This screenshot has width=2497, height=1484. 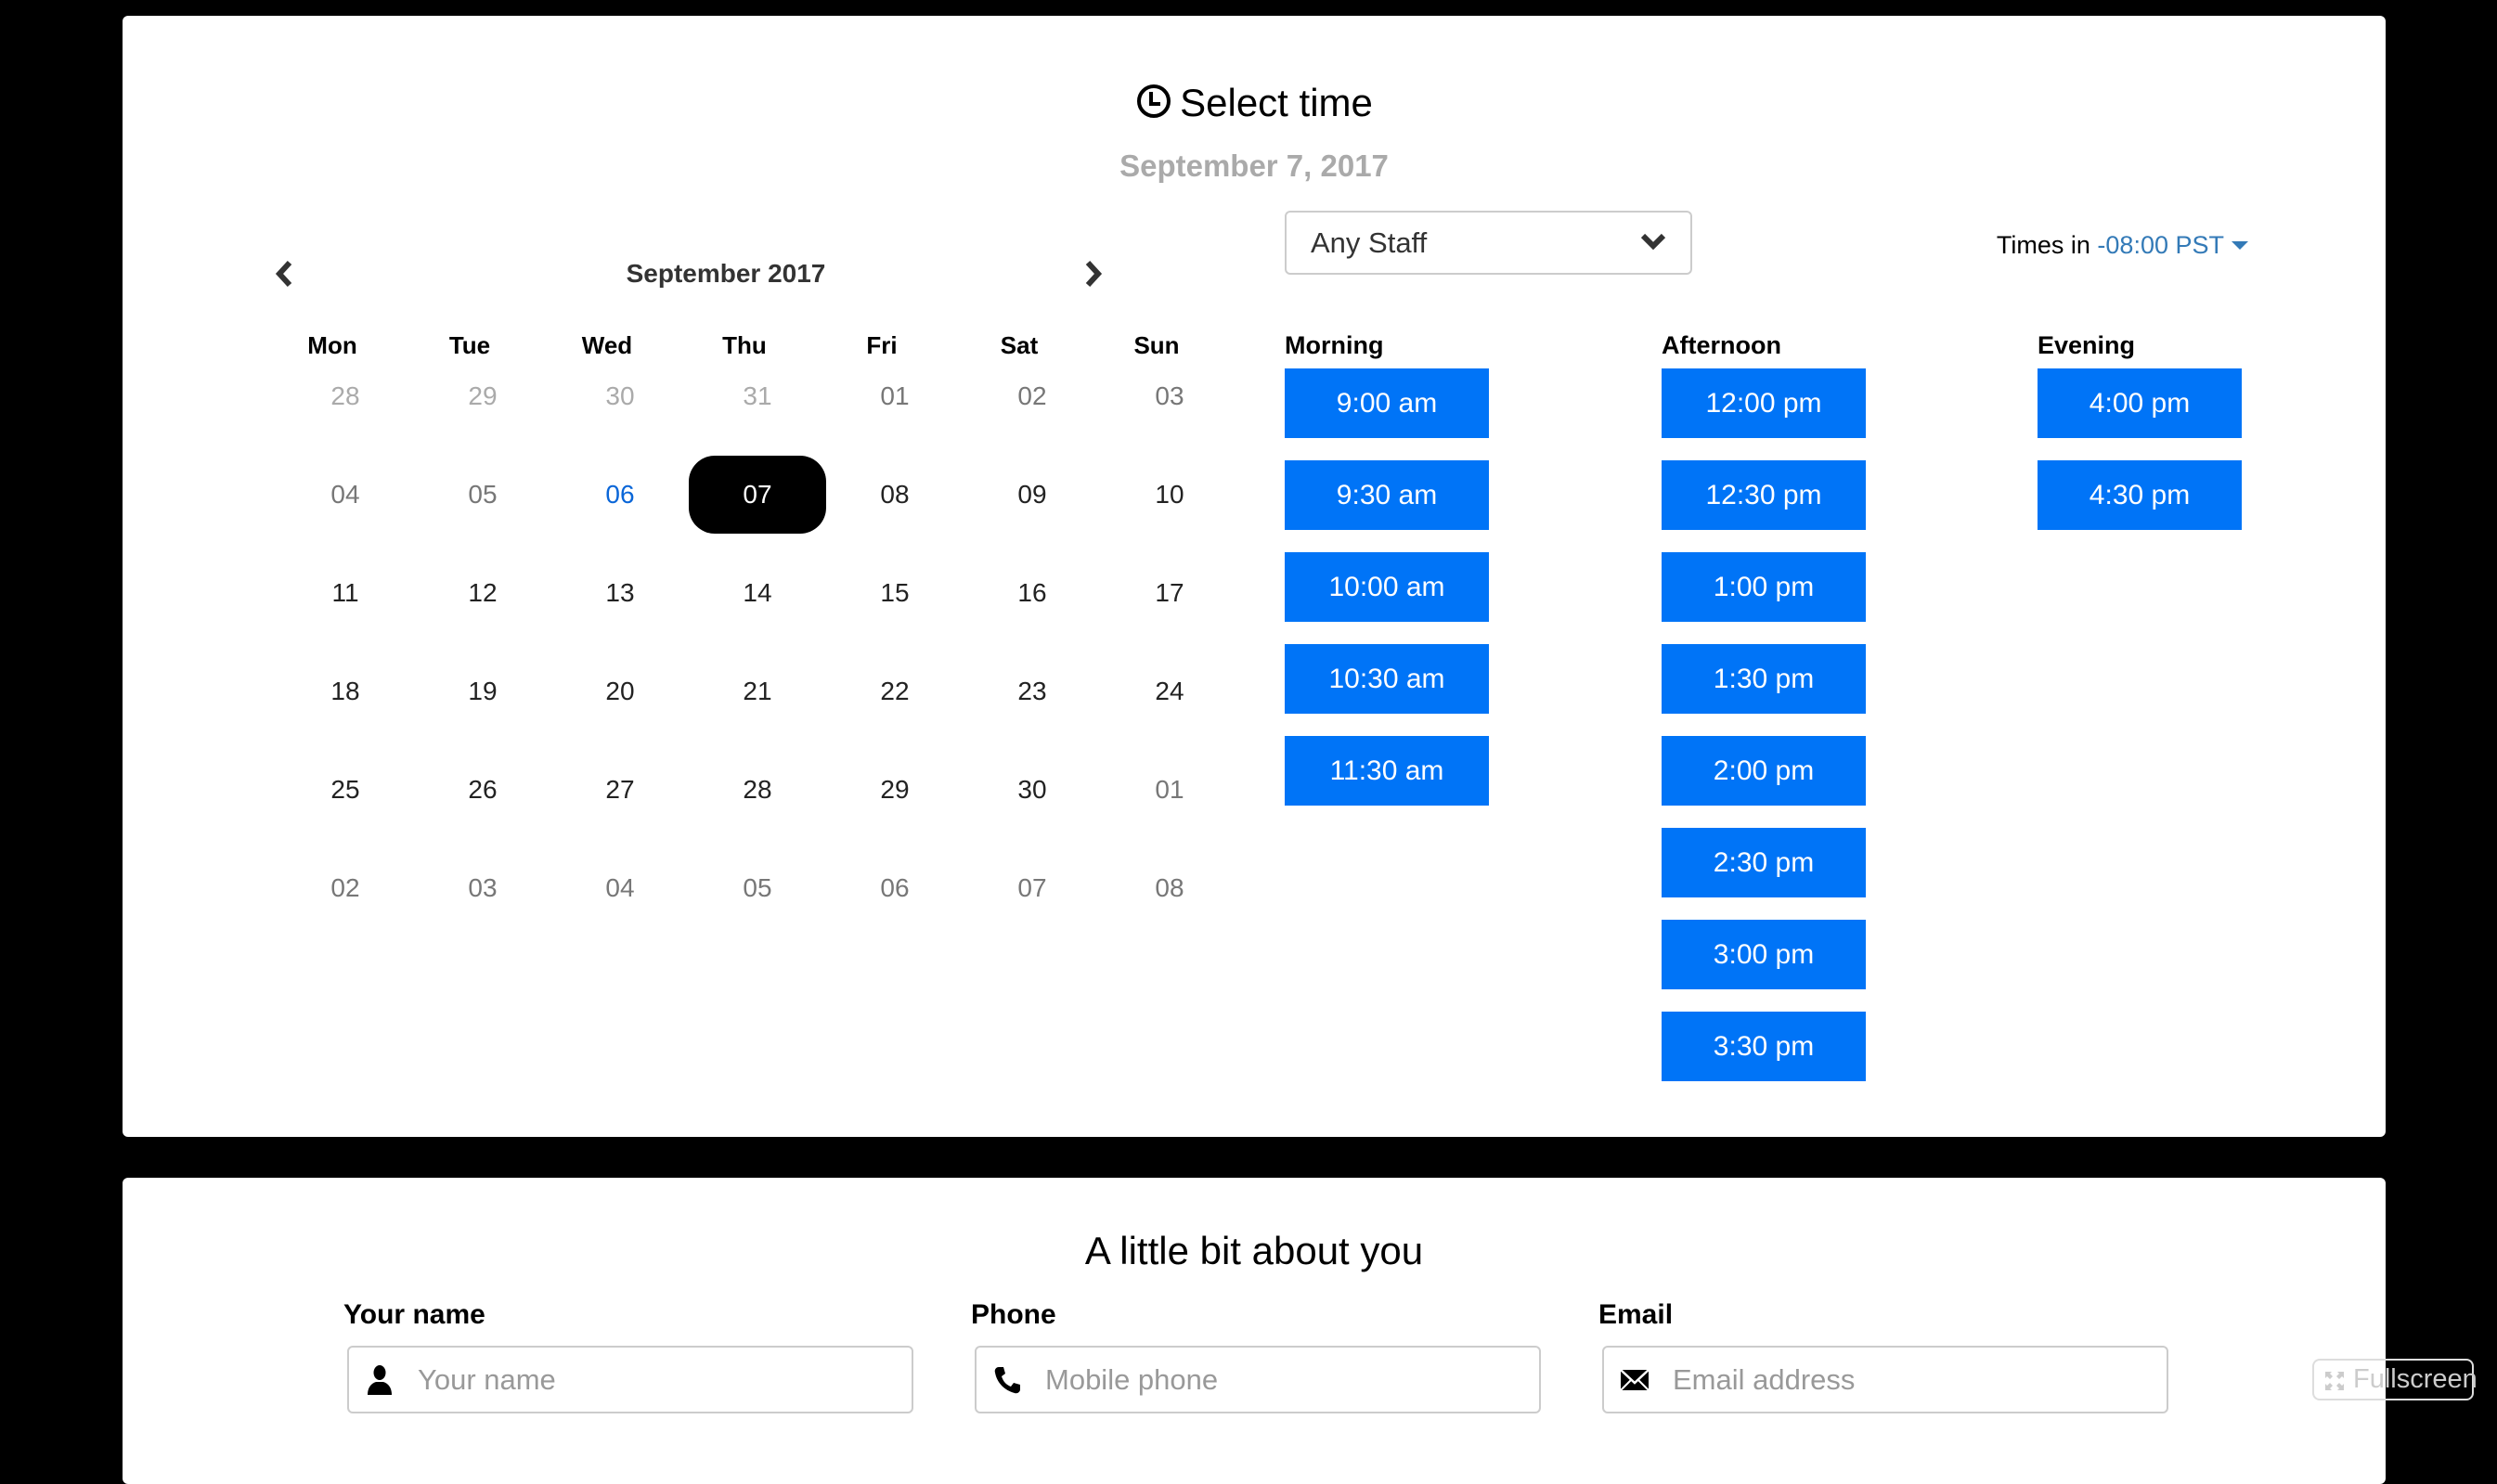 I want to click on time-slot-button: 1:00 pm, so click(x=1764, y=587).